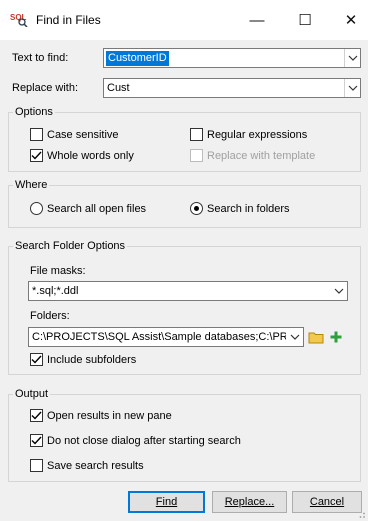 The height and width of the screenshot is (522, 368). Describe the element at coordinates (188, 291) in the screenshot. I see `file-masks-combo: *.sql;*.ddl` at that location.